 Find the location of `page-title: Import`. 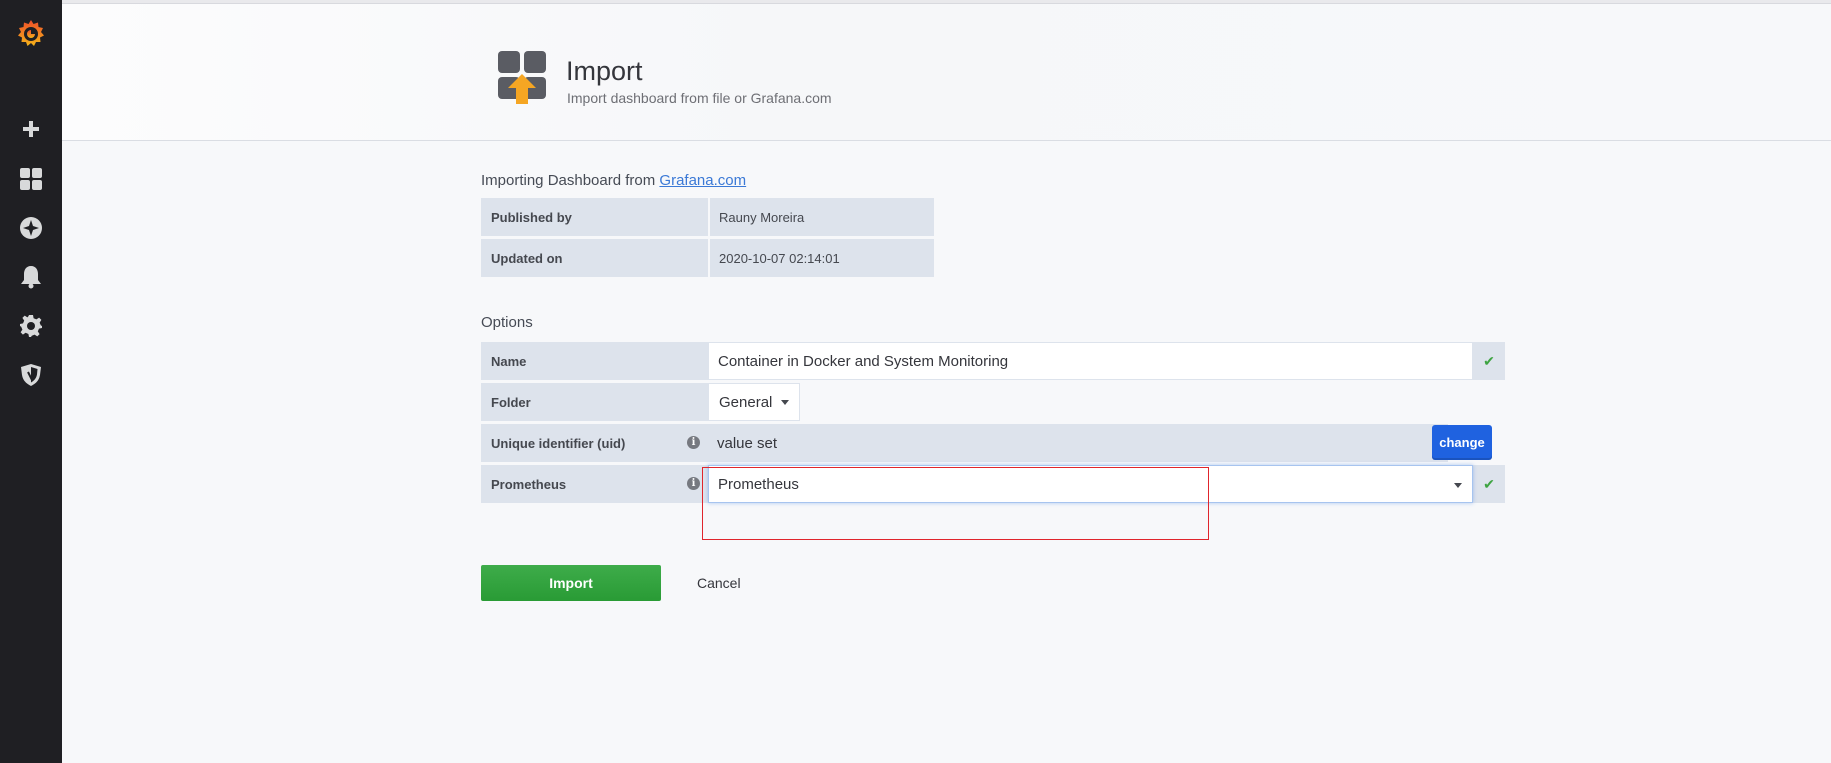

page-title: Import is located at coordinates (604, 71).